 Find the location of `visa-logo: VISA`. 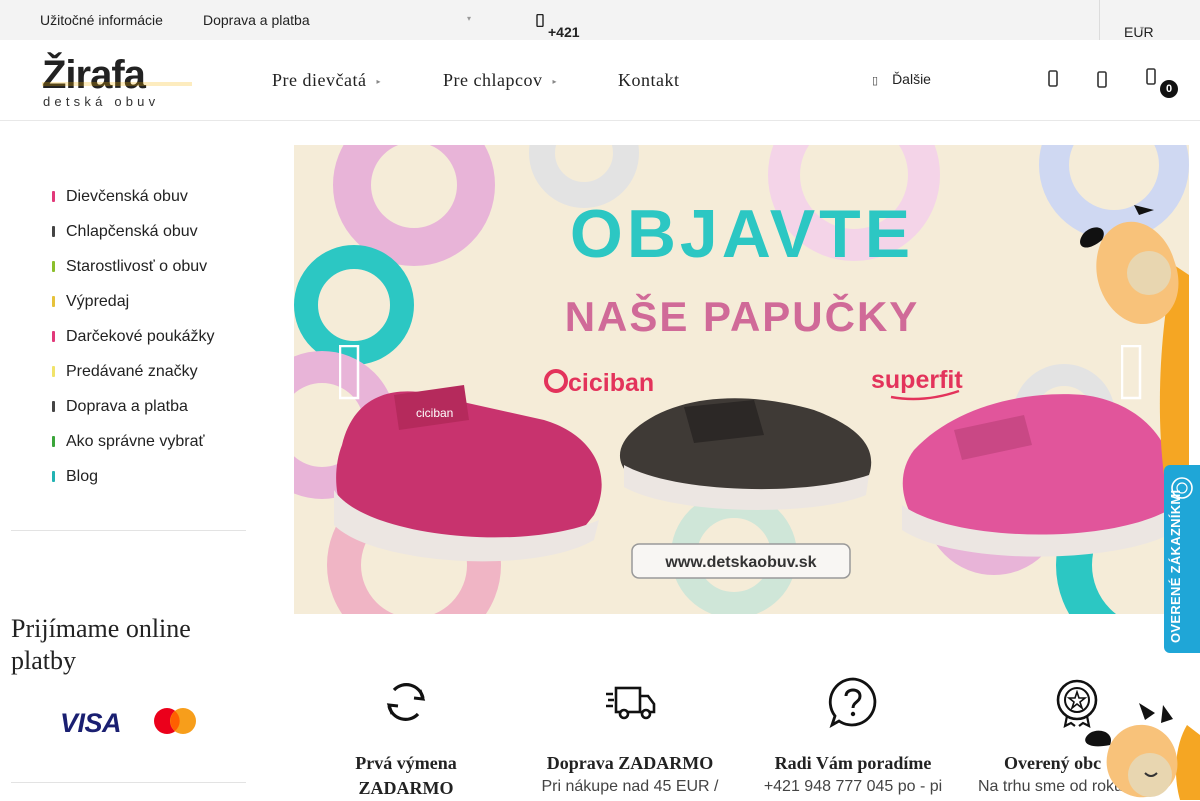

visa-logo: VISA is located at coordinates (91, 723).